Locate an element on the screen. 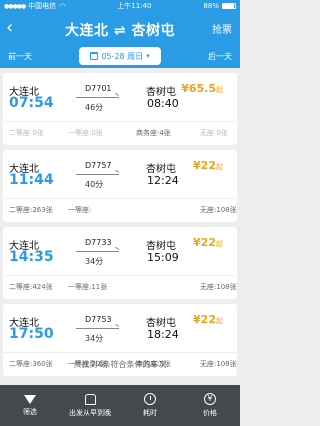  date-selector: 05-28 周日 ▾ is located at coordinates (120, 56).